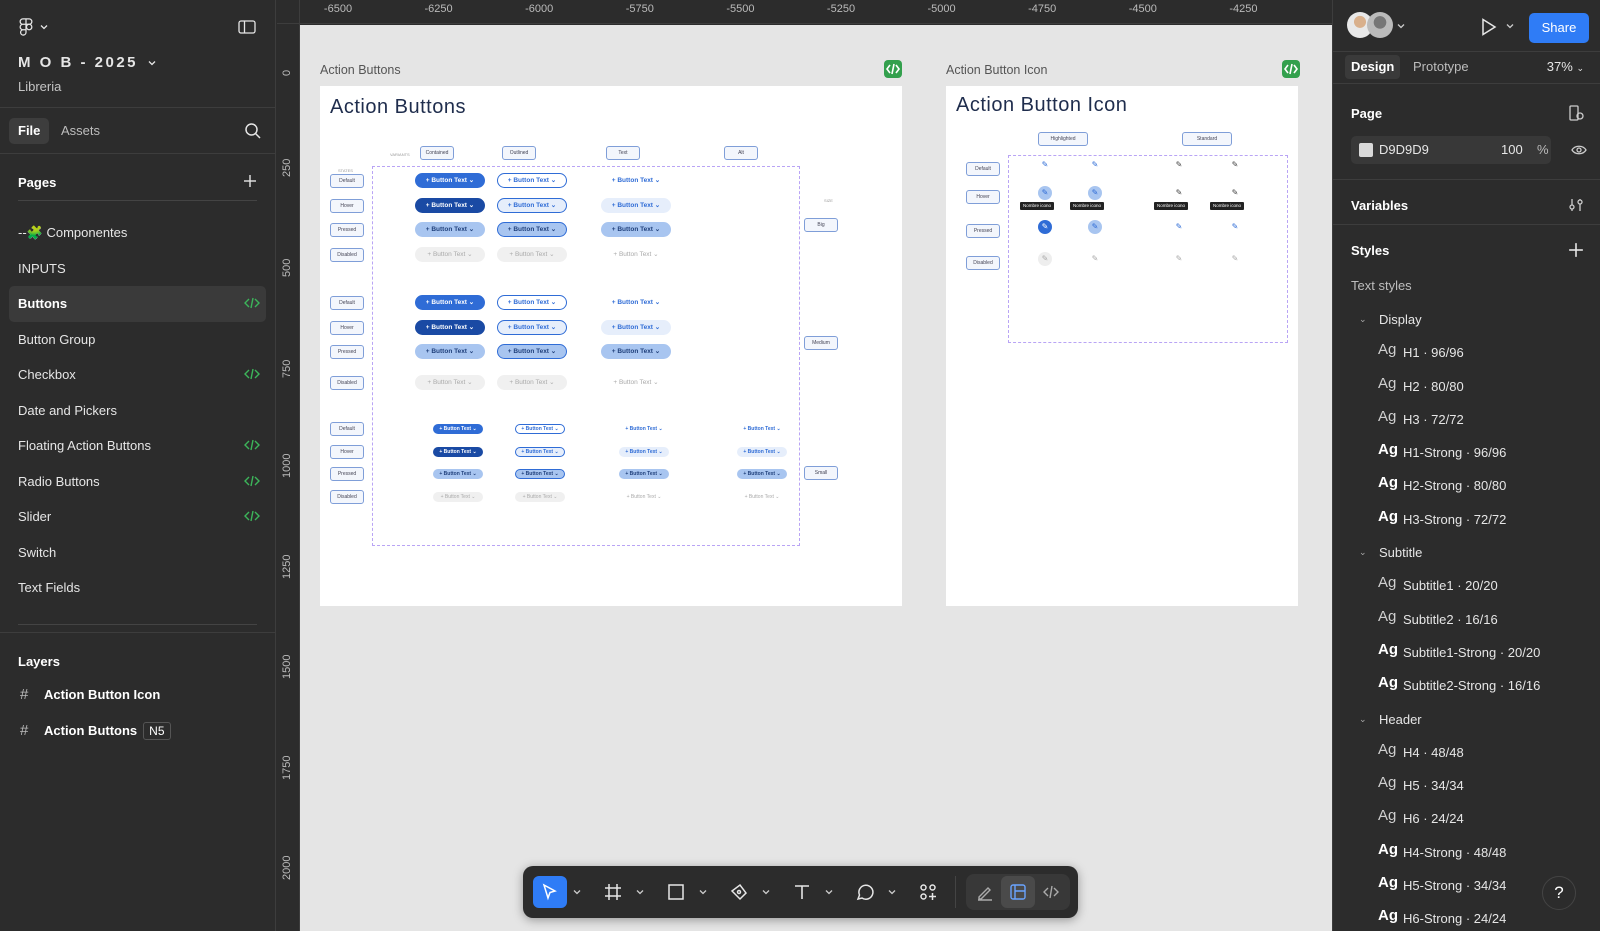 The height and width of the screenshot is (931, 1600). I want to click on text-style-item: Ag H3 · 72/72, so click(1466, 419).